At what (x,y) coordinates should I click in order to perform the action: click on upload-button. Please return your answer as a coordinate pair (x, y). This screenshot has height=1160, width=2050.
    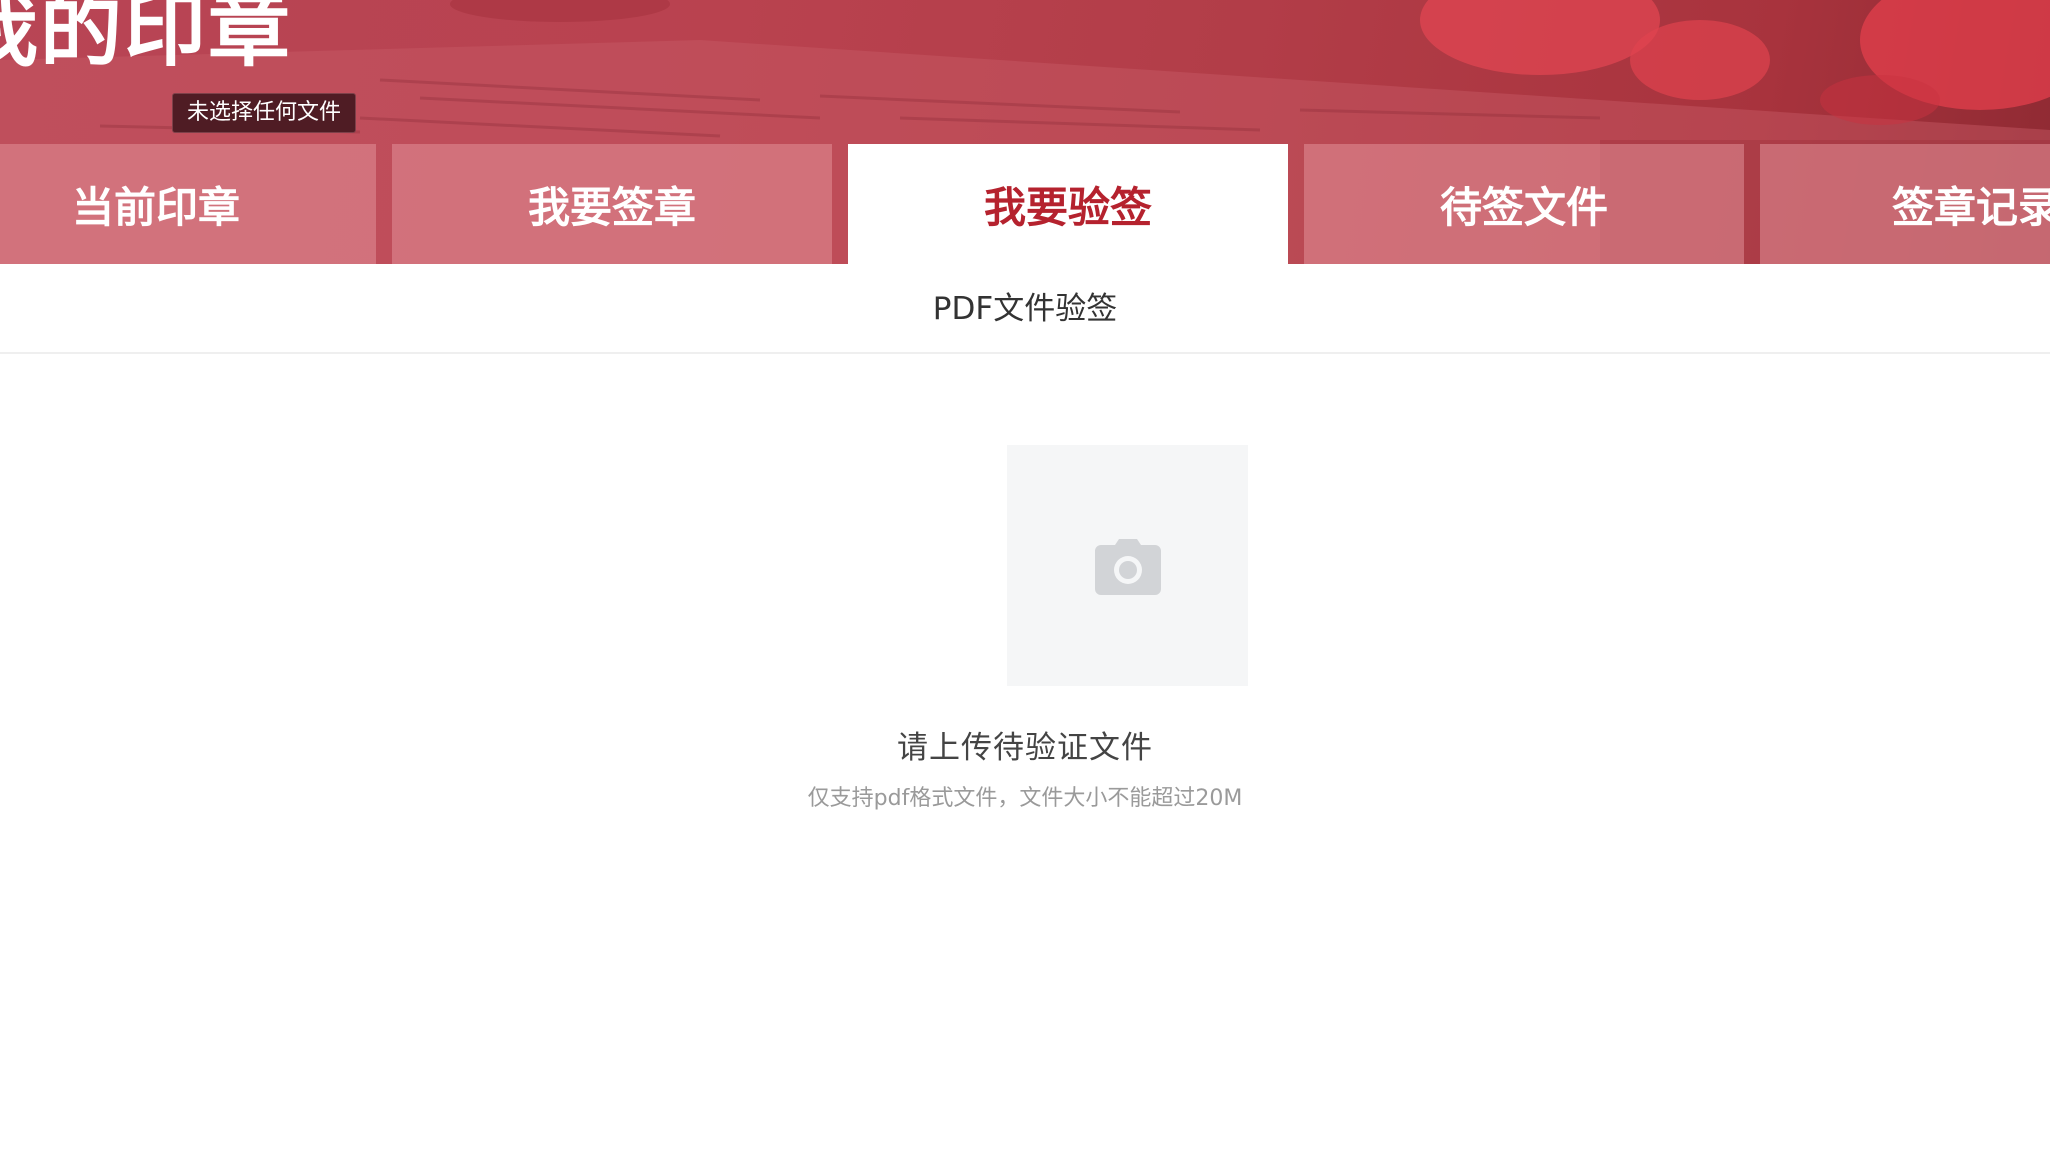
    Looking at the image, I should click on (1127, 565).